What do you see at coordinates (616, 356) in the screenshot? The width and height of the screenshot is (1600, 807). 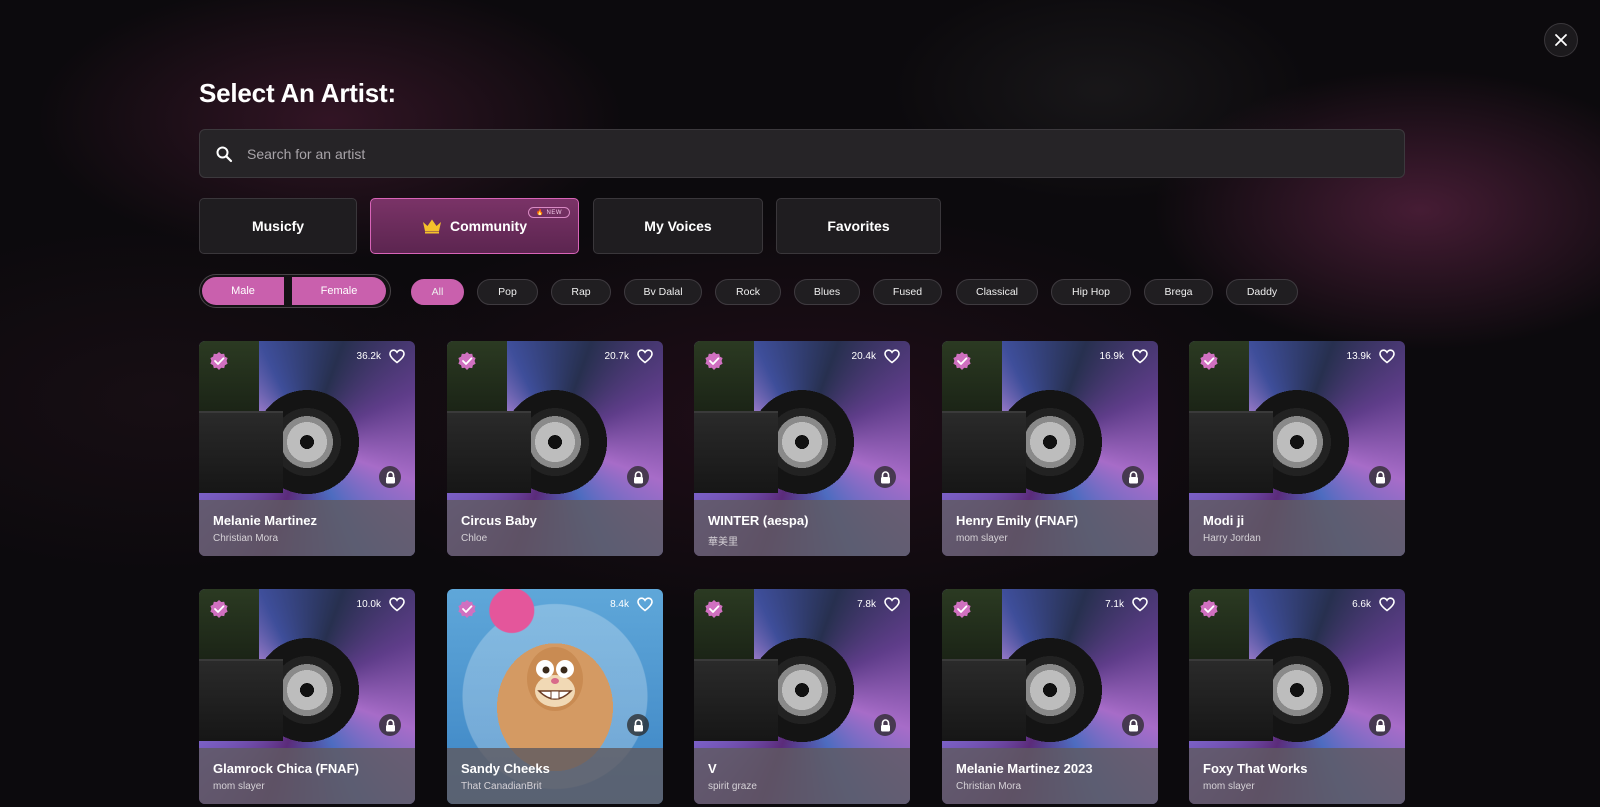 I see `favorite-count: 20.7k` at bounding box center [616, 356].